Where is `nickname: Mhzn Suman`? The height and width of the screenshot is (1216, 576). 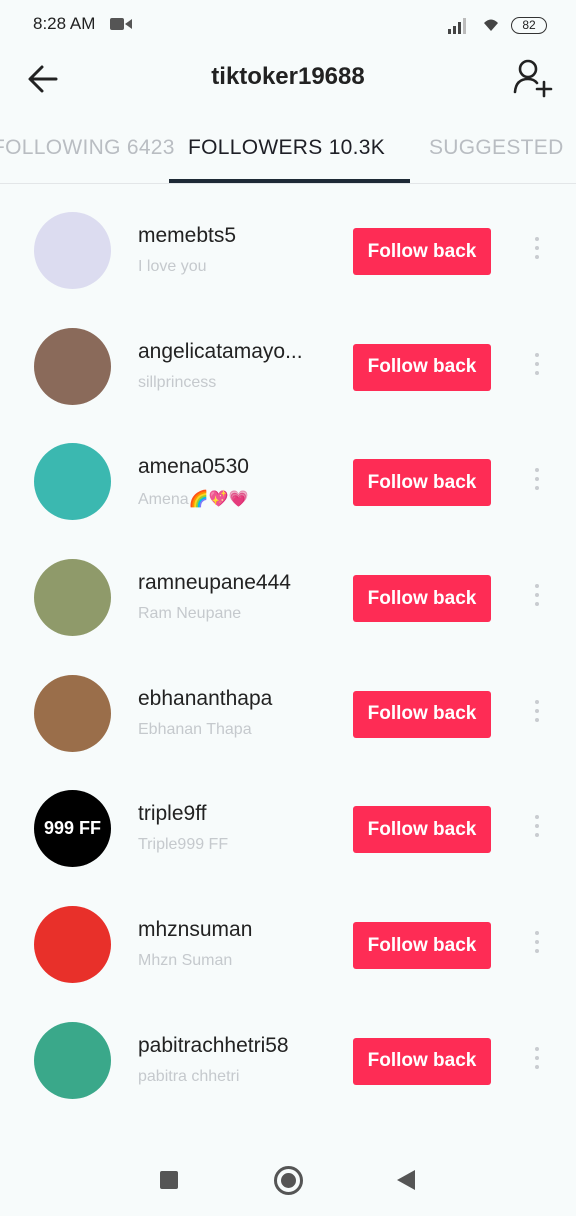 nickname: Mhzn Suman is located at coordinates (185, 961).